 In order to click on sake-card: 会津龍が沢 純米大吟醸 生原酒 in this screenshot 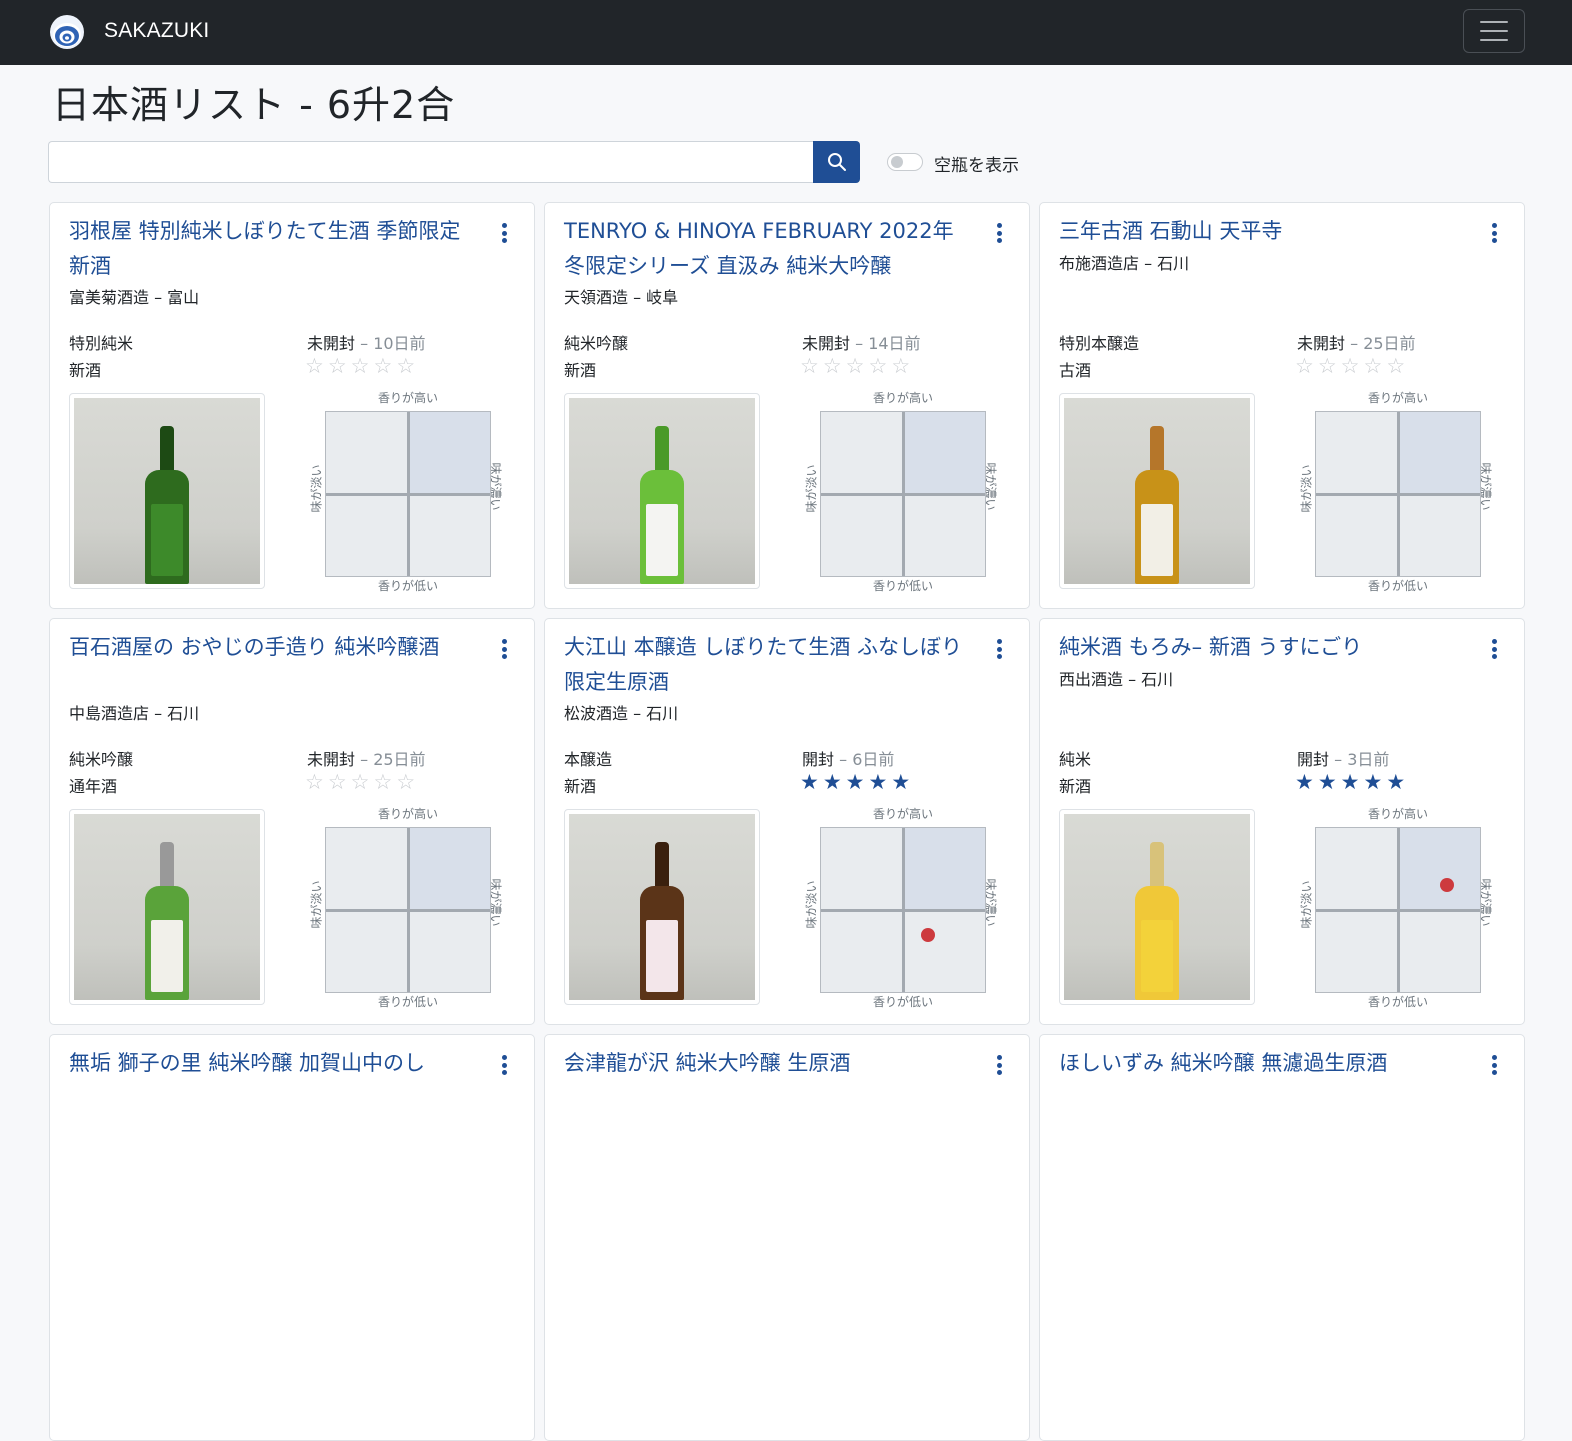, I will do `click(787, 1237)`.